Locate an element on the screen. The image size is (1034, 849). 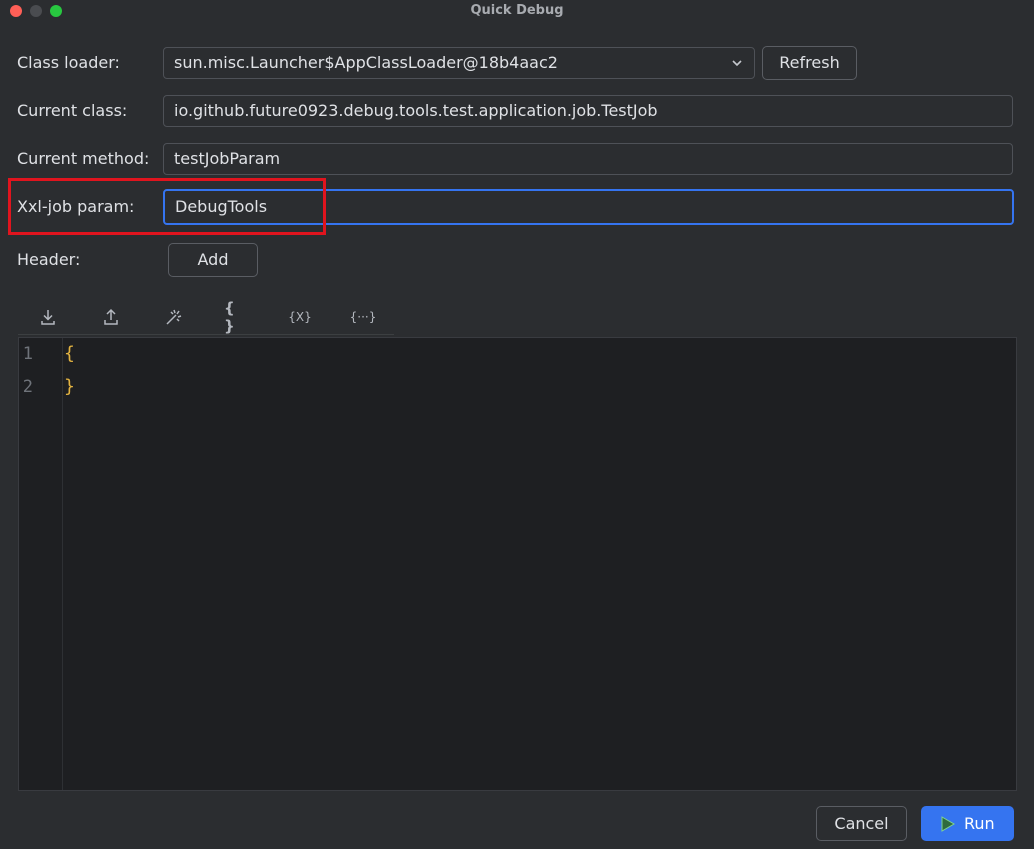
refresh-button: Refresh is located at coordinates (809, 63).